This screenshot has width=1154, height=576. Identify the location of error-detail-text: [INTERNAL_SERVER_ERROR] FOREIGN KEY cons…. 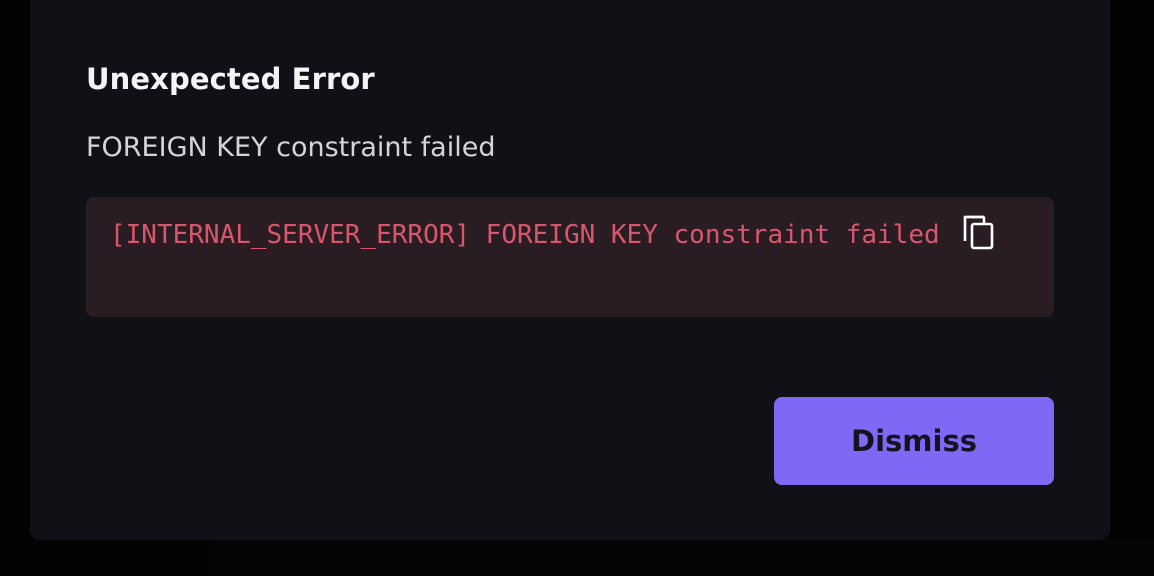
(525, 235).